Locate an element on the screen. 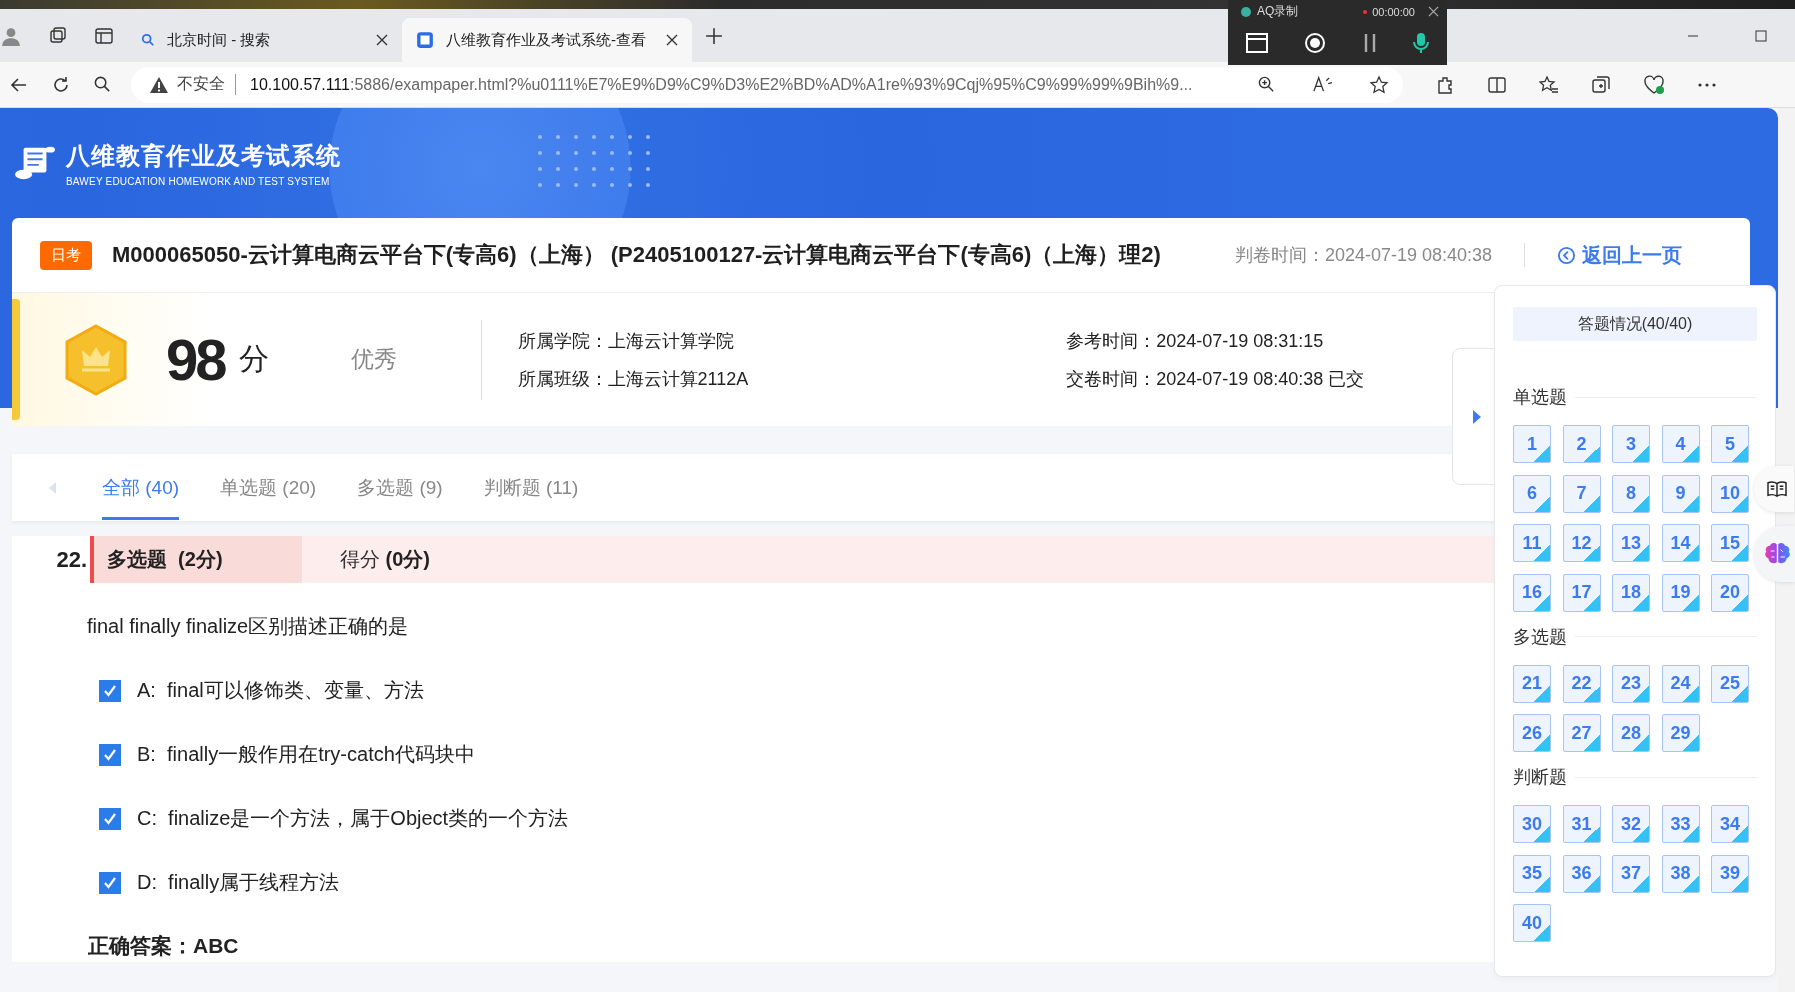 This screenshot has width=1795, height=992. option-text: B: finally一般作用在try-catch代码块中 is located at coordinates (306, 754).